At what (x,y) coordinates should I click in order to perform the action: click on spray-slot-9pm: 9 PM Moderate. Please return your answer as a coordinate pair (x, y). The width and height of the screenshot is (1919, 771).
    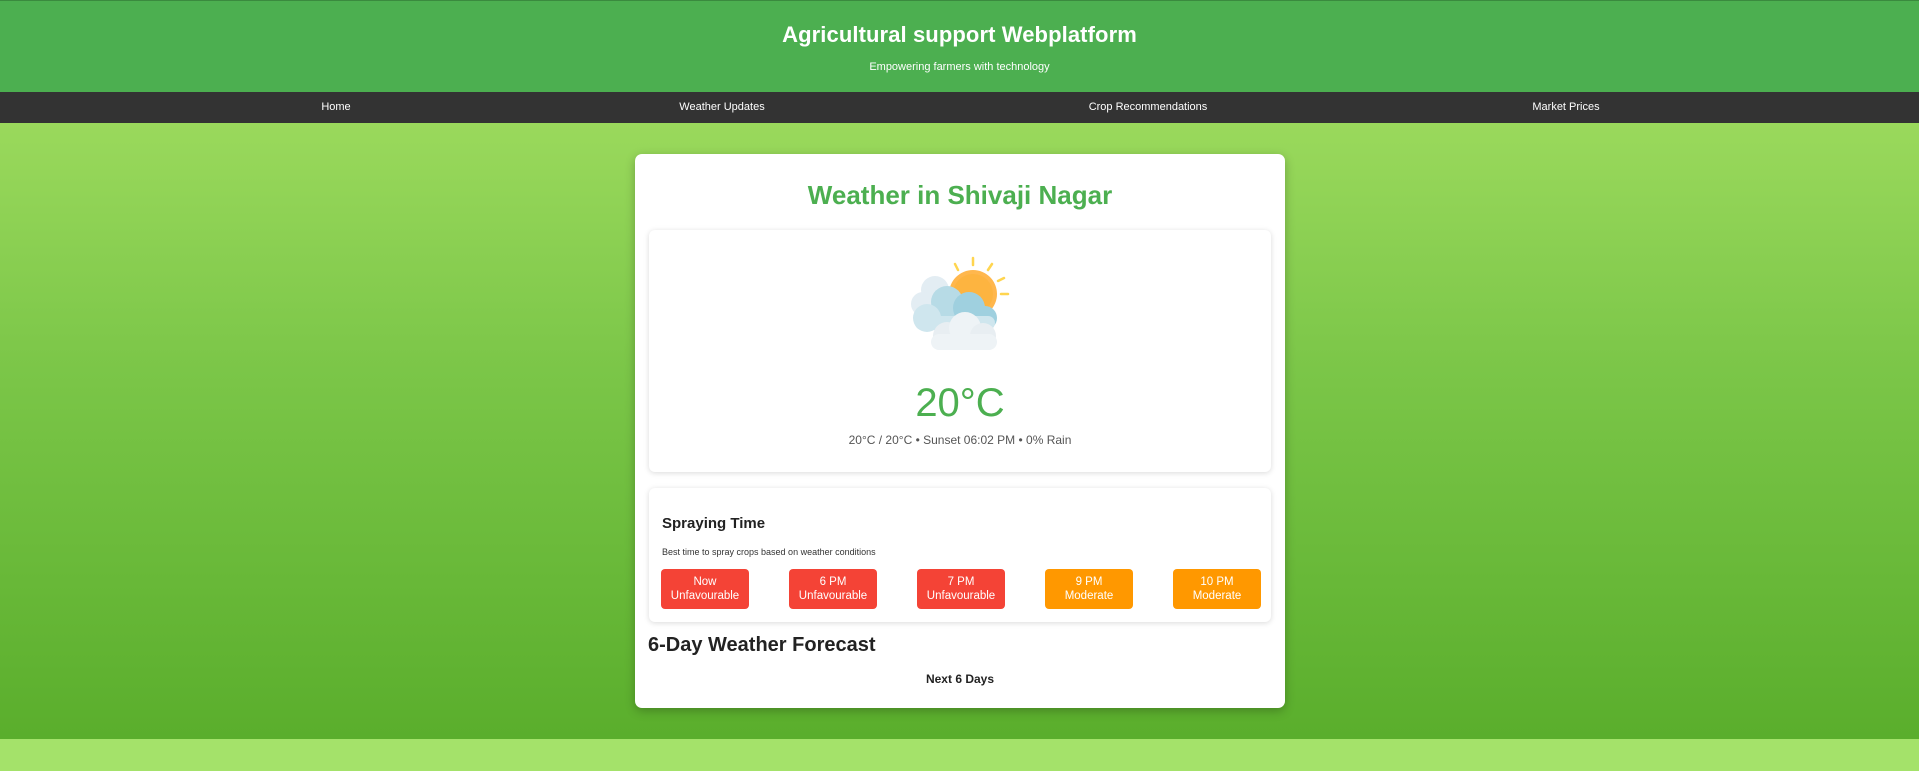
    Looking at the image, I should click on (1089, 589).